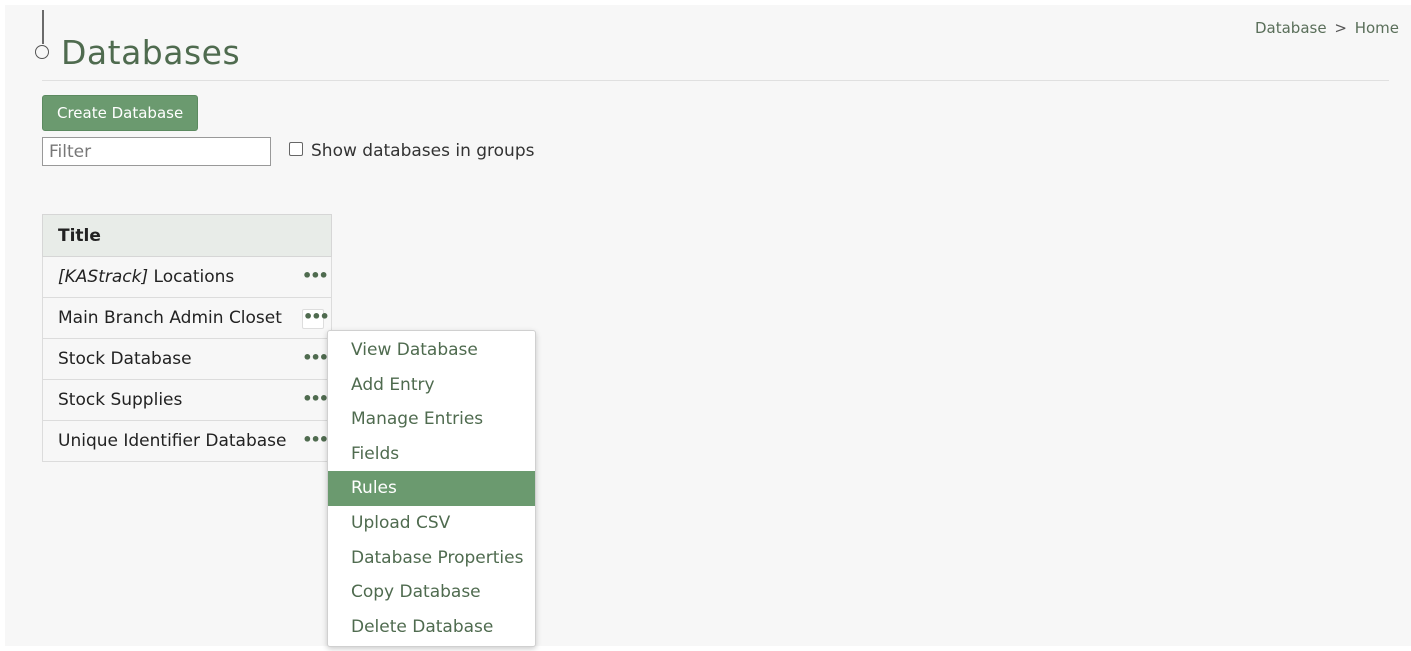 The height and width of the screenshot is (651, 1411). What do you see at coordinates (156, 151) in the screenshot?
I see `filter-input` at bounding box center [156, 151].